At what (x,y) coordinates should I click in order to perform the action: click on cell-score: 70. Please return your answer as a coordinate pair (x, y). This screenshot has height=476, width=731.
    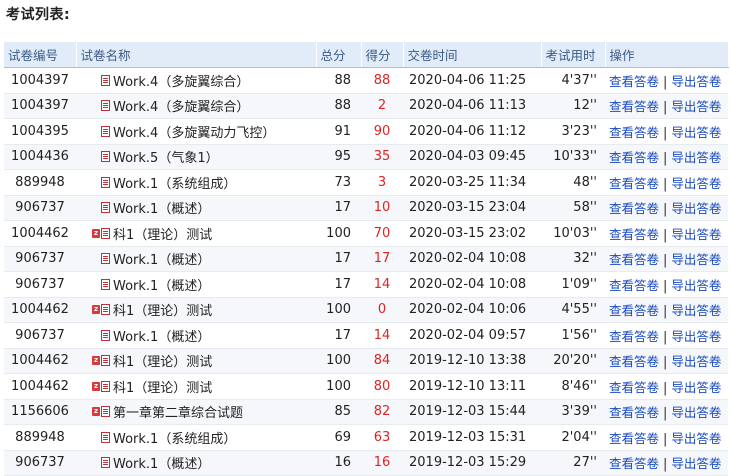
    Looking at the image, I should click on (382, 233).